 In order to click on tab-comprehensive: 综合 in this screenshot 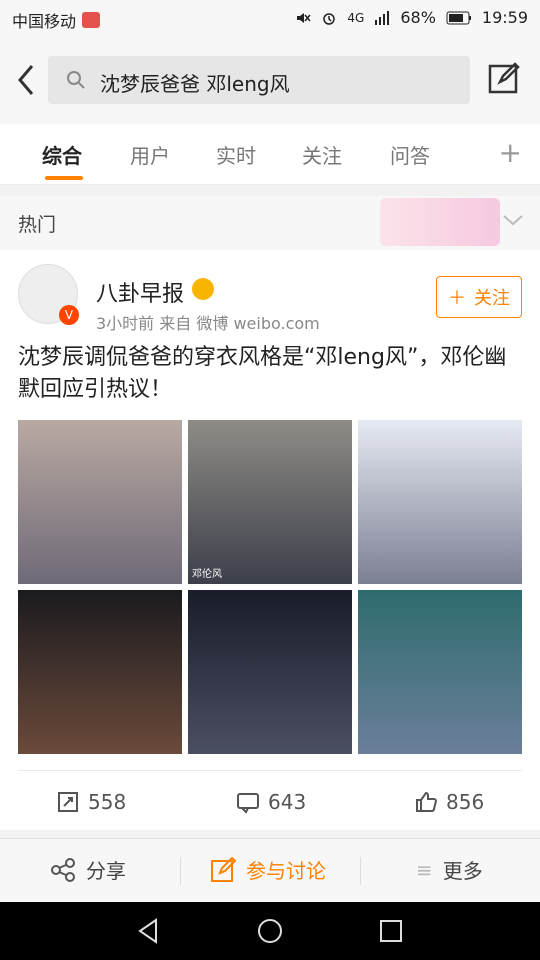, I will do `click(62, 154)`.